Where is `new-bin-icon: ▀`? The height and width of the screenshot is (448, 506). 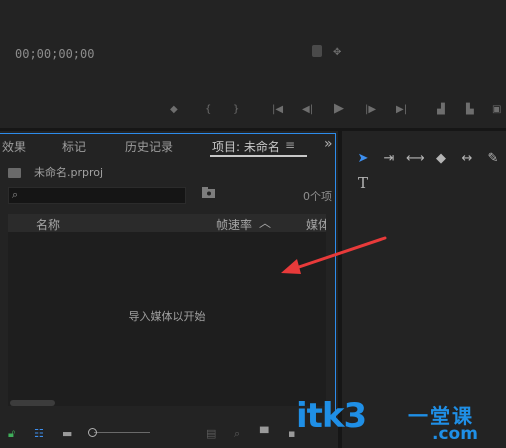
new-bin-icon: ▀ is located at coordinates (264, 433).